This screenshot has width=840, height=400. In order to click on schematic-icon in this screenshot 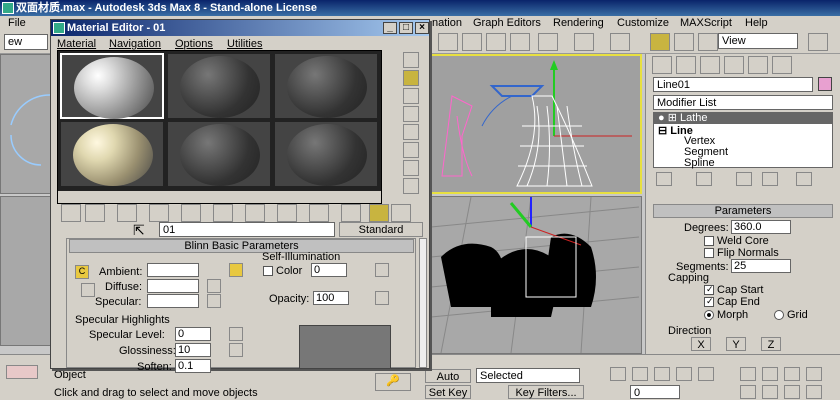, I will do `click(620, 42)`.